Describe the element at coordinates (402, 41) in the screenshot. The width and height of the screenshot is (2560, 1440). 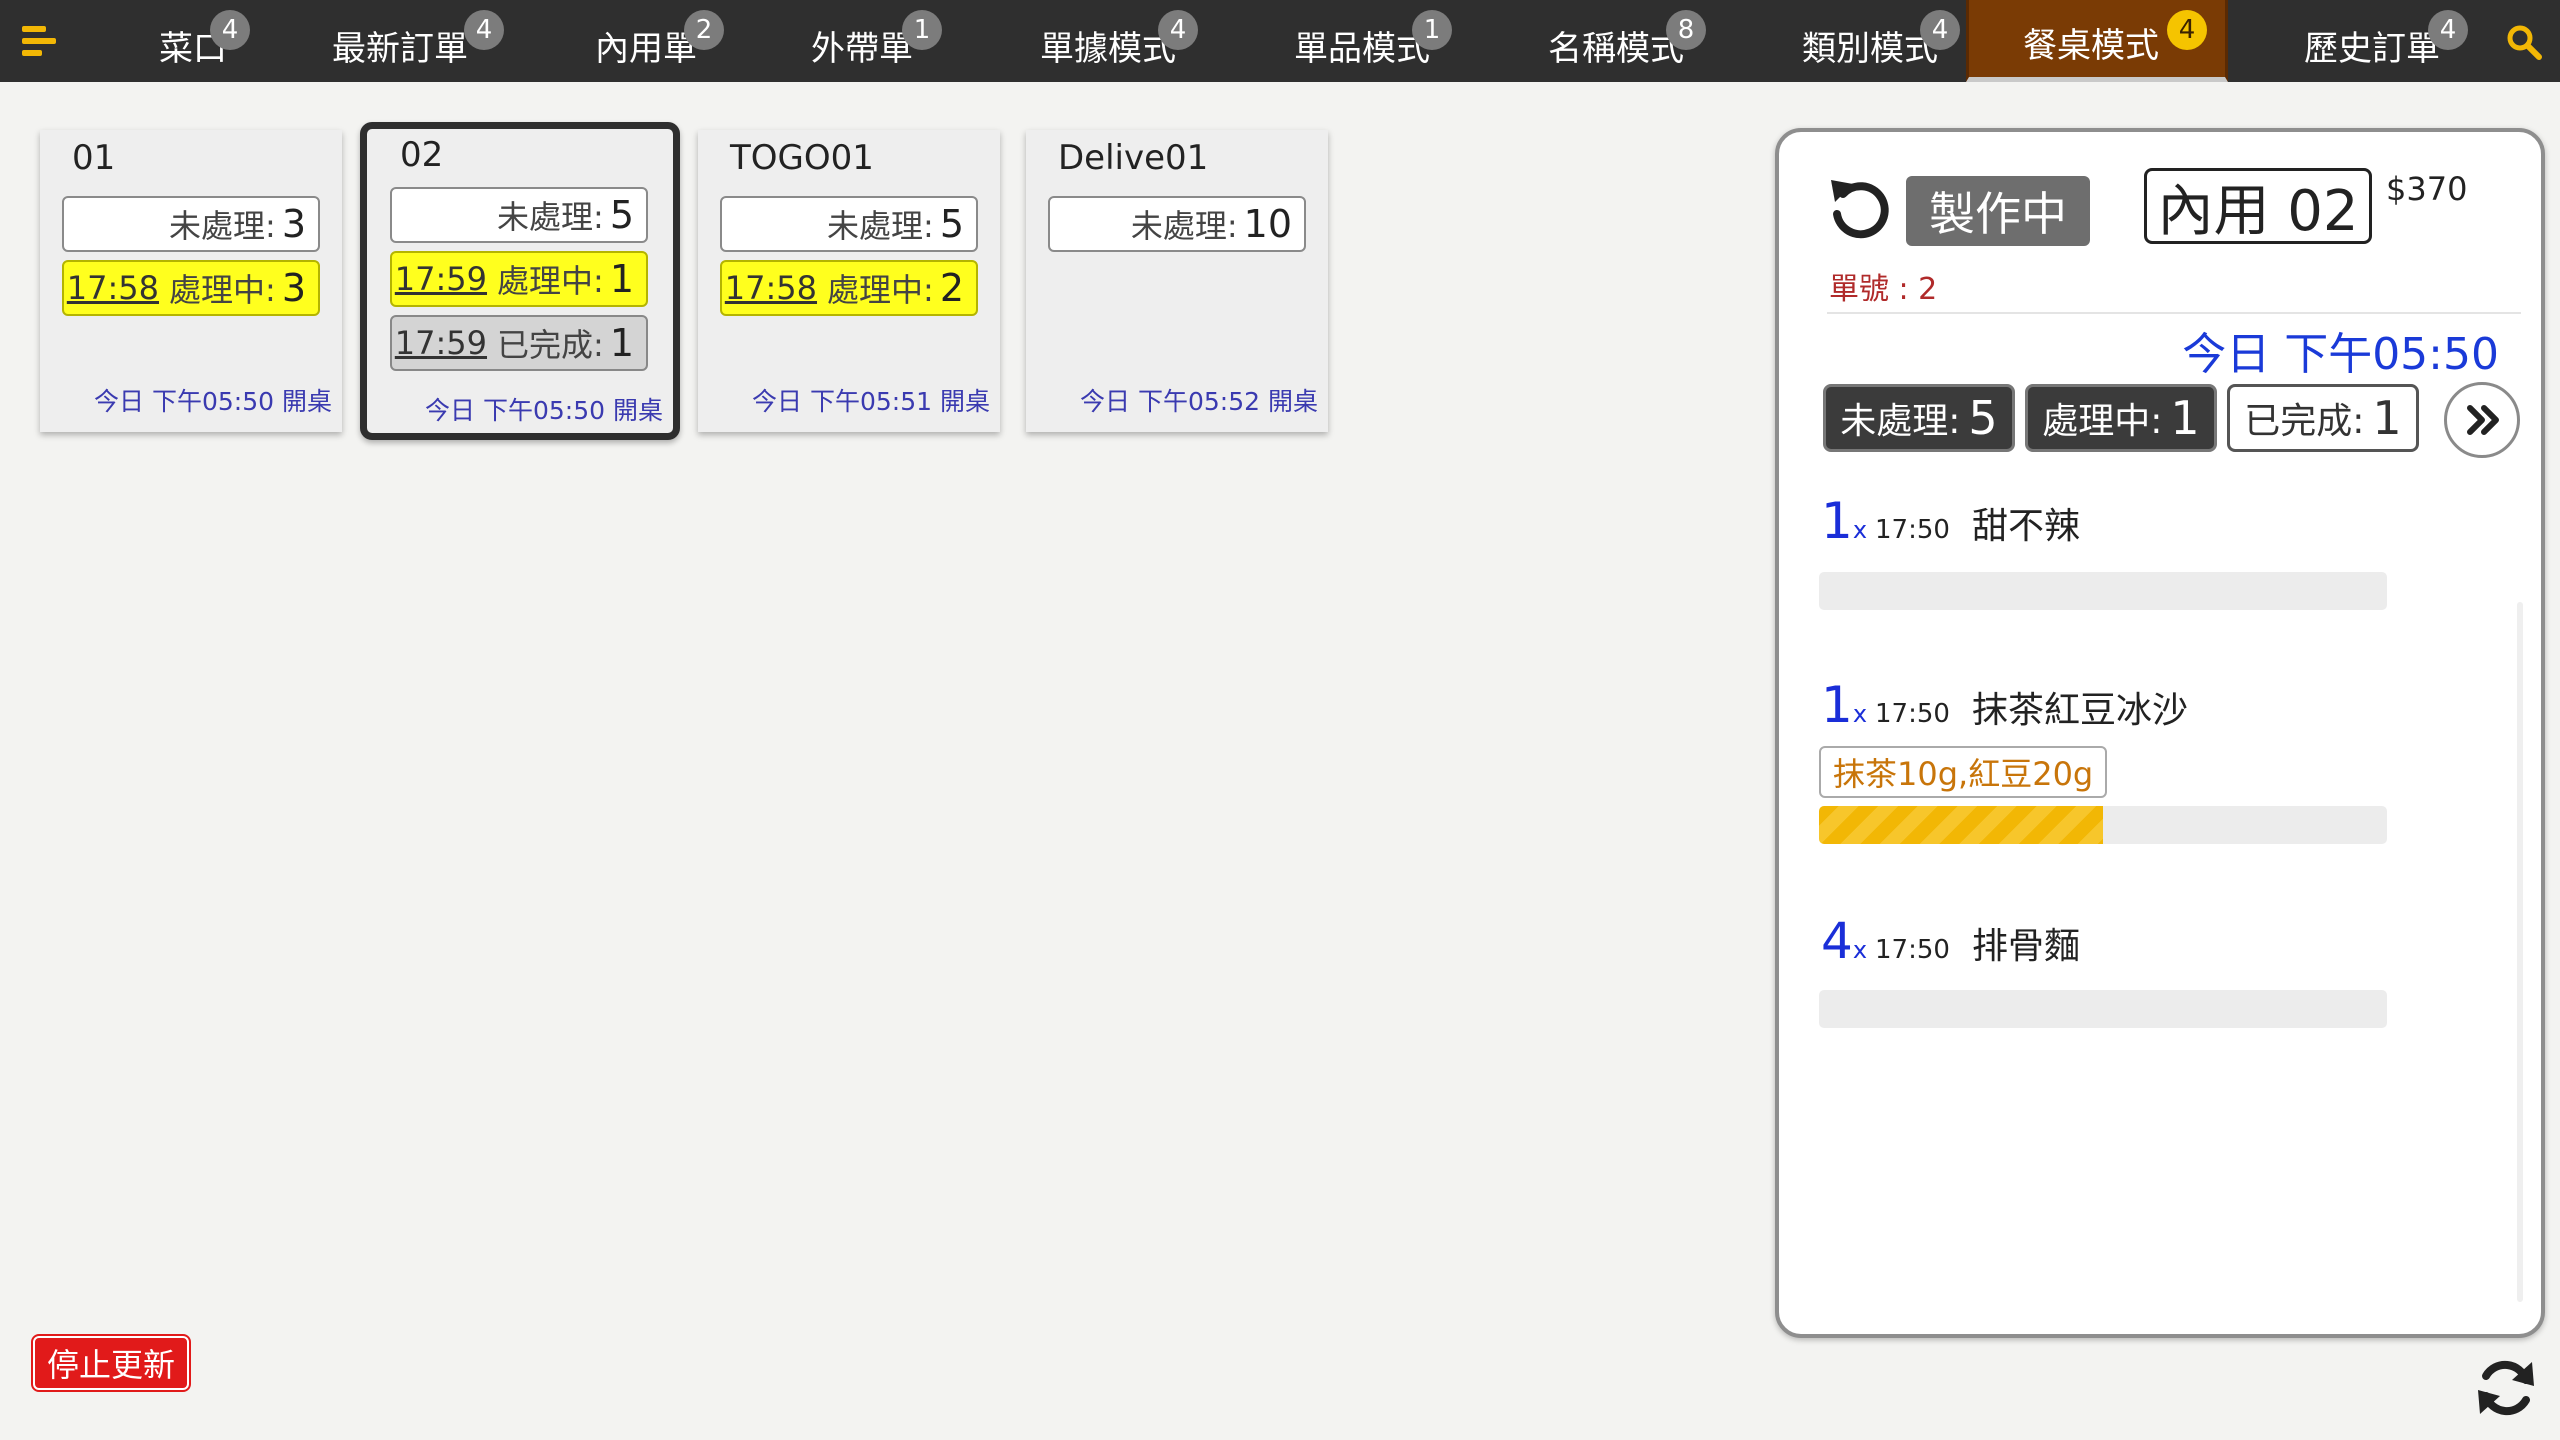
I see `tab-latest-orders: 最新訂單 4` at that location.